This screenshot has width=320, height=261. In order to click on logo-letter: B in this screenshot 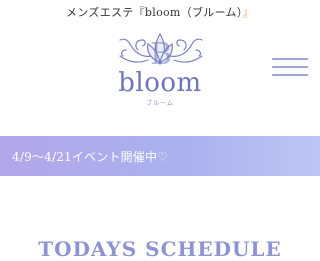, I will do `click(161, 54)`.